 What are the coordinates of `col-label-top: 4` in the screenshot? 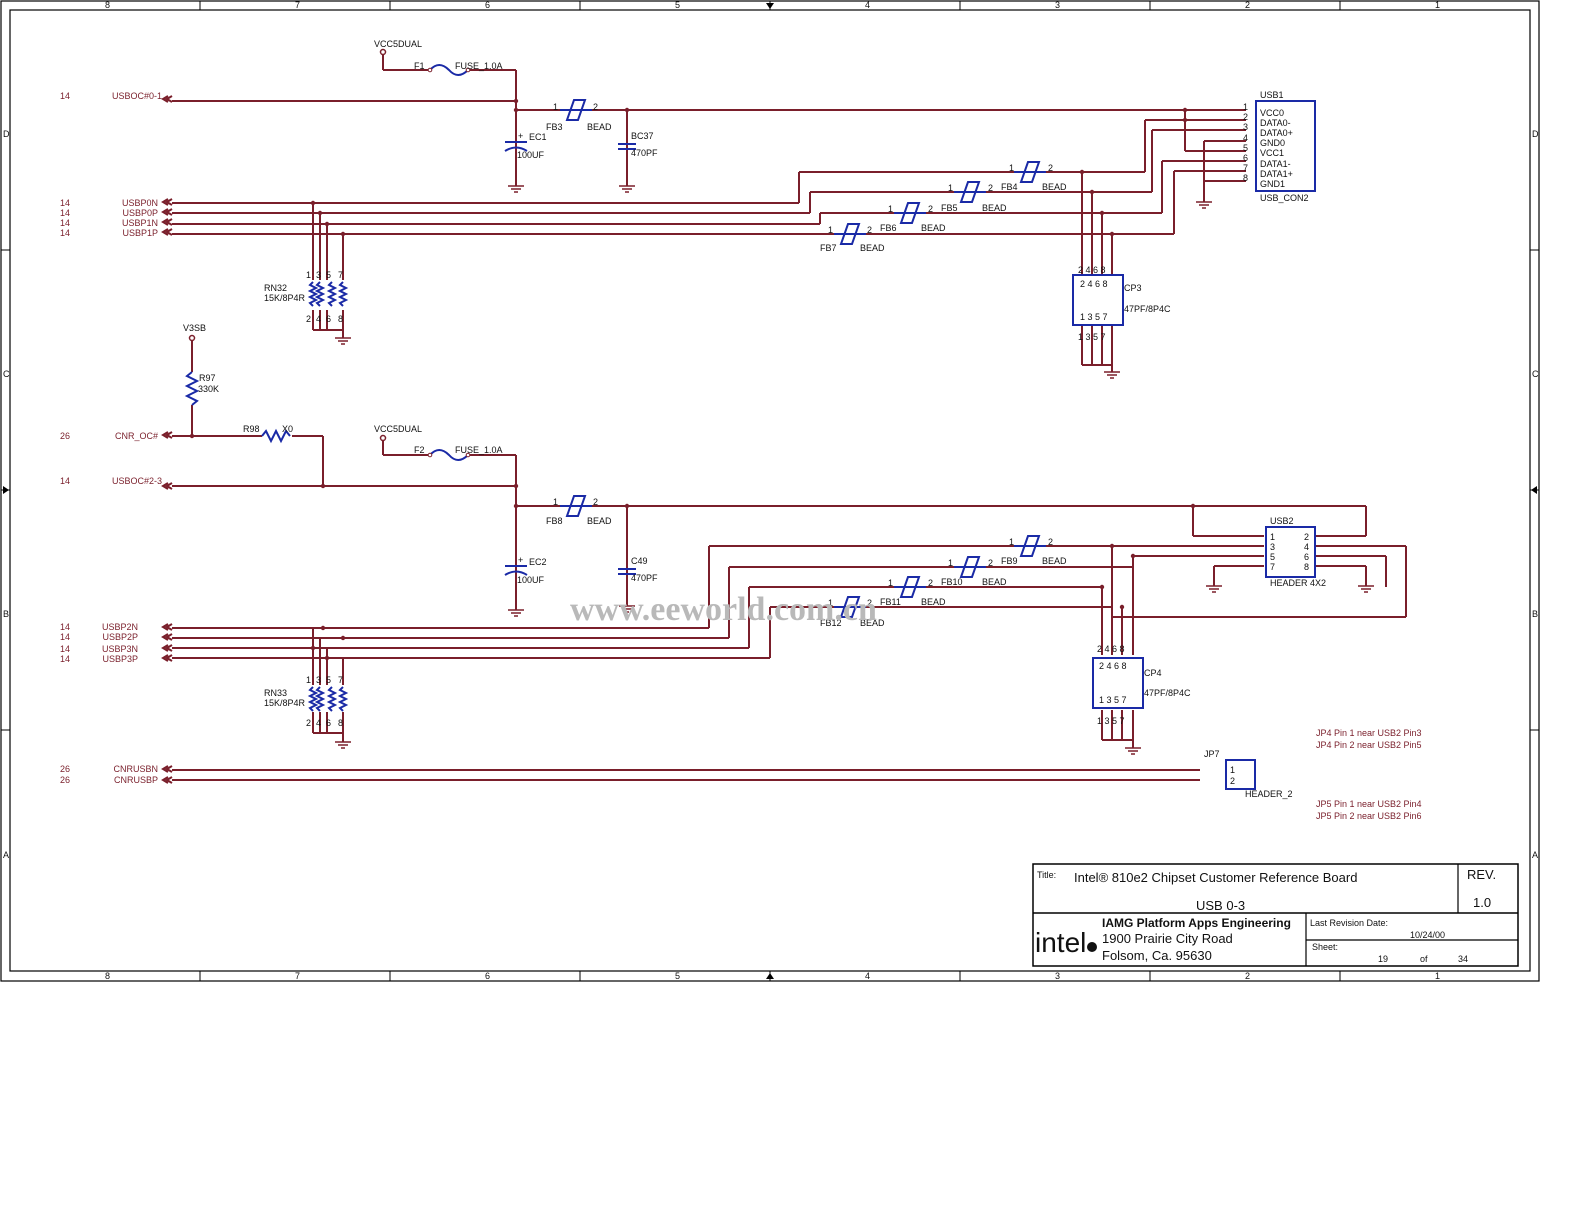 It's located at (867, 5).